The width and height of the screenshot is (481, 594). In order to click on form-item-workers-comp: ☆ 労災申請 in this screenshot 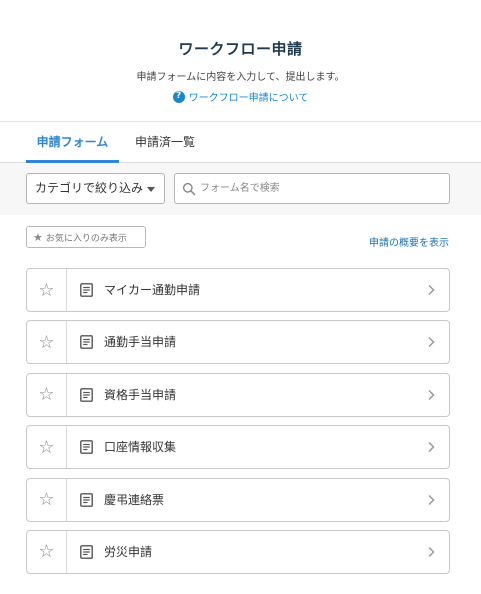, I will do `click(238, 551)`.